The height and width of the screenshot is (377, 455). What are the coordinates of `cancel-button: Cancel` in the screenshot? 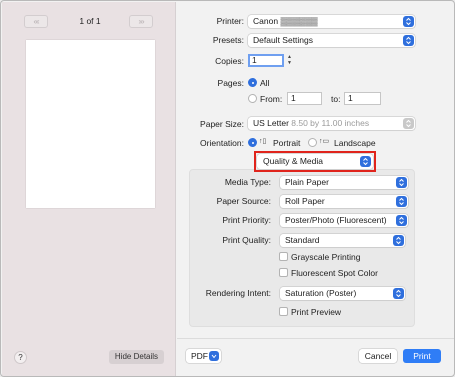 It's located at (378, 356).